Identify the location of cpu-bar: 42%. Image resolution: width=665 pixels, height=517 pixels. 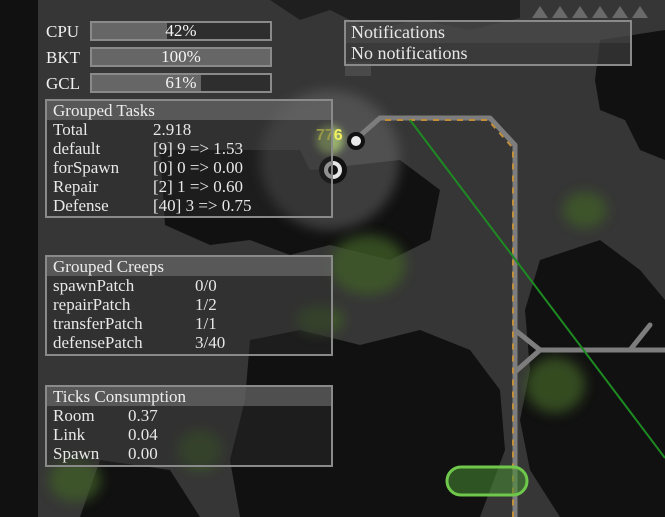
(181, 31).